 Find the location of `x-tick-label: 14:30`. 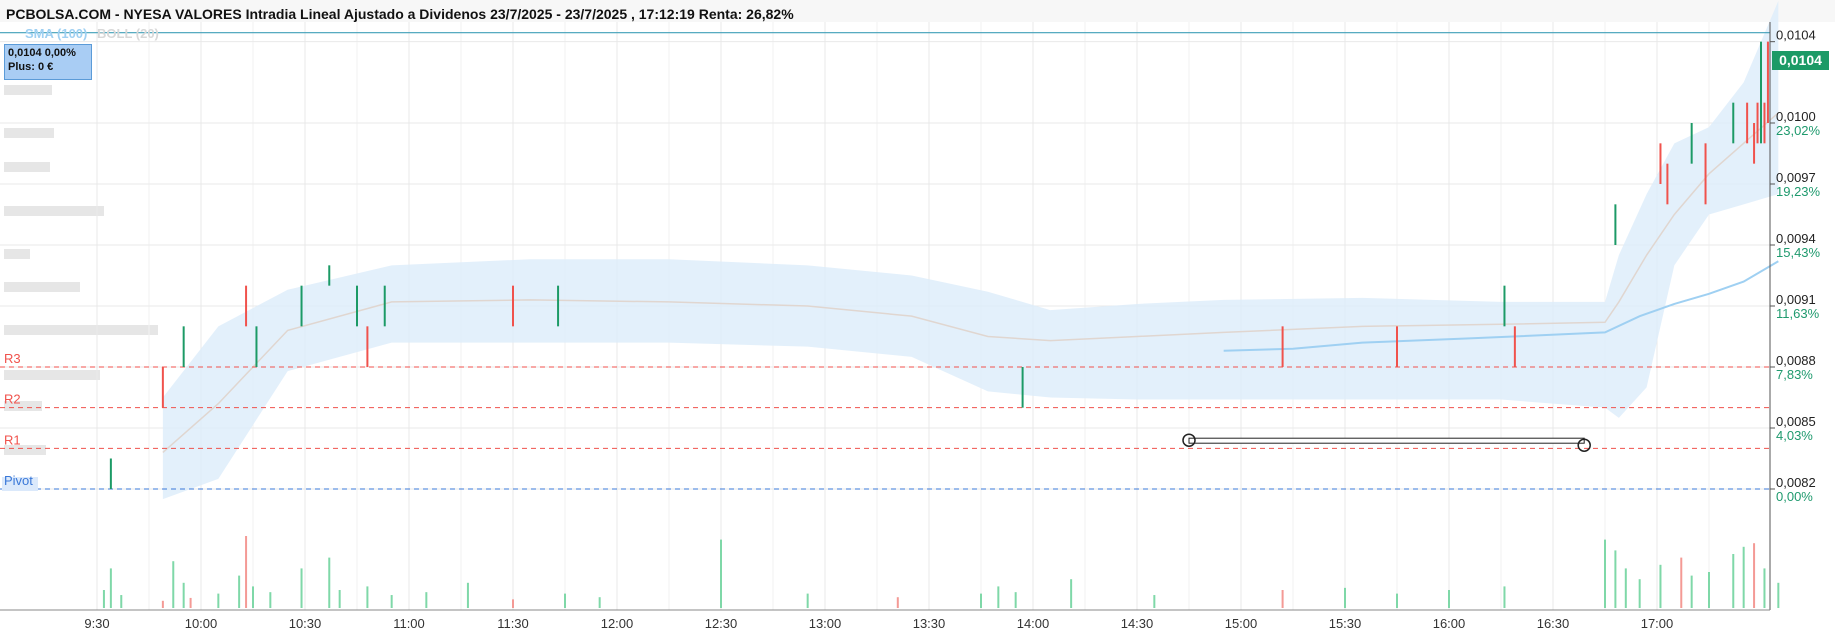

x-tick-label: 14:30 is located at coordinates (1137, 623).